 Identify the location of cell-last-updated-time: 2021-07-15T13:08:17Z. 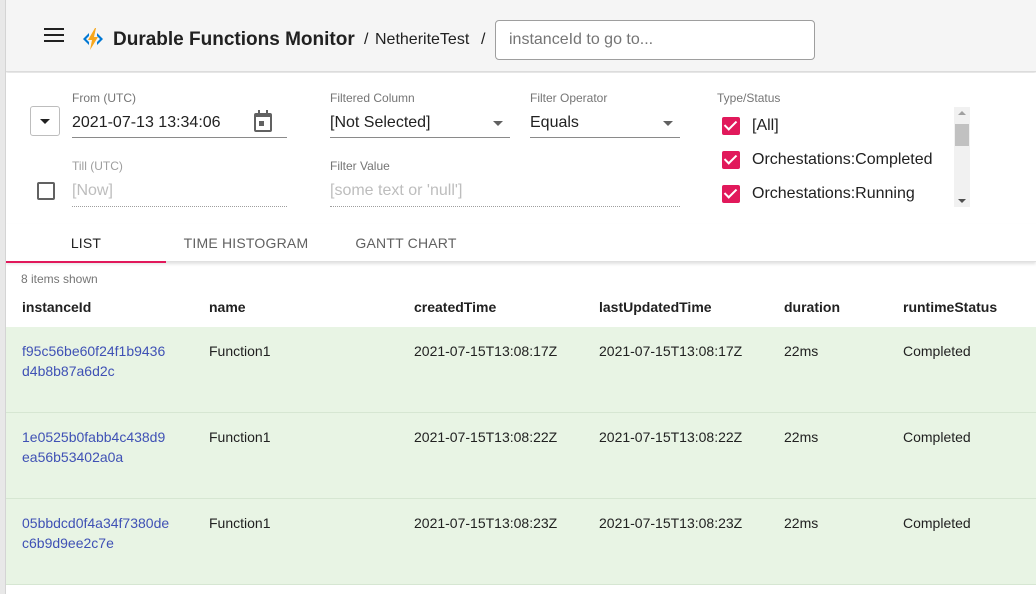
(671, 351).